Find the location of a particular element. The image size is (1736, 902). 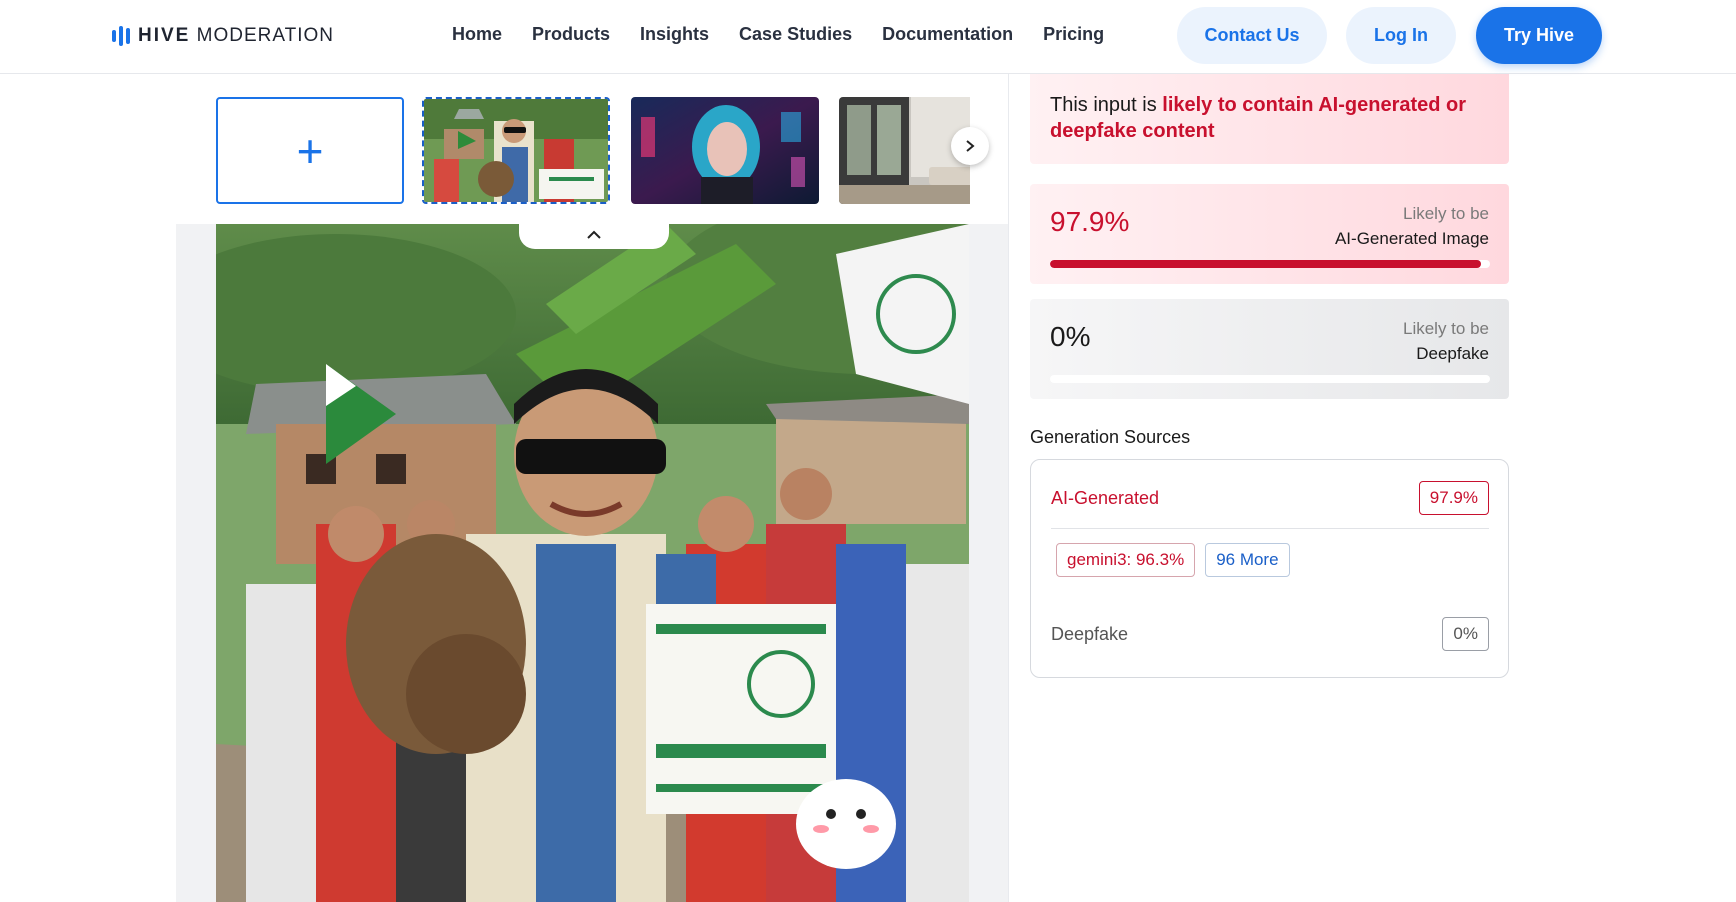

ai-generated-label: AI-Generated is located at coordinates (1105, 497).